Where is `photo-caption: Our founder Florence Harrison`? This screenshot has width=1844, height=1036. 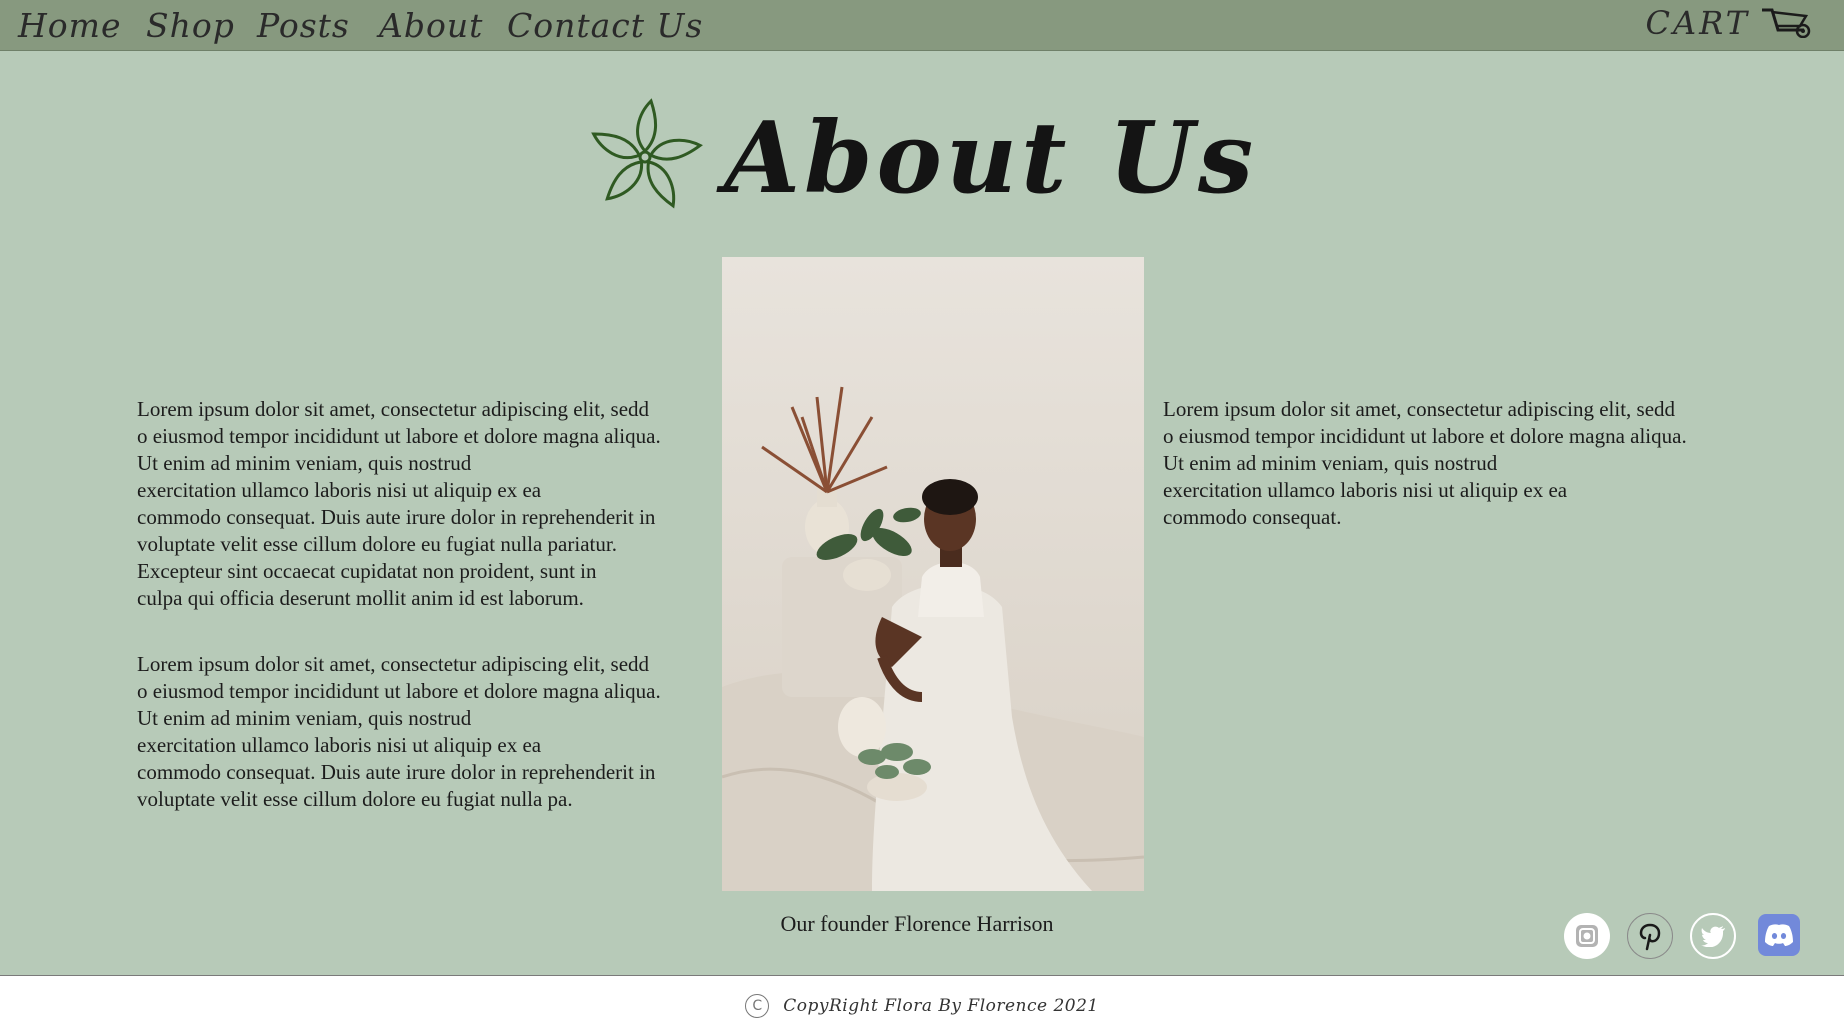 photo-caption: Our founder Florence Harrison is located at coordinates (917, 923).